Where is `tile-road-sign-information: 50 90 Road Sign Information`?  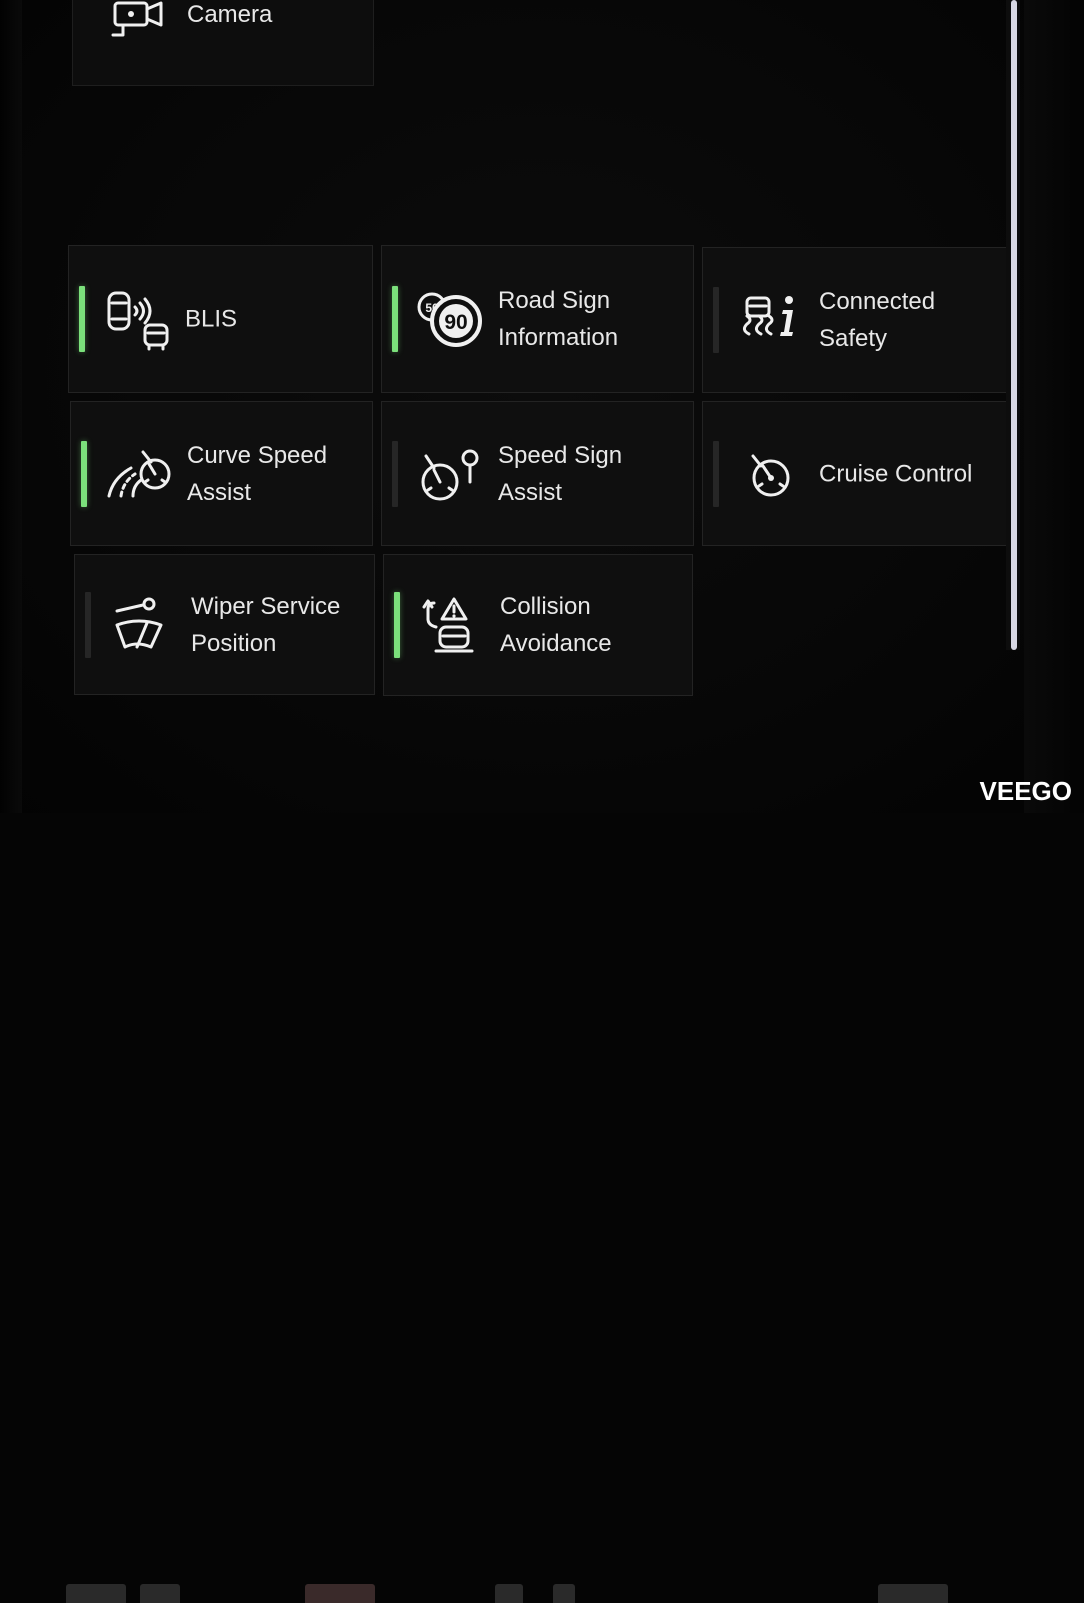
tile-road-sign-information: 50 90 Road Sign Information is located at coordinates (537, 319).